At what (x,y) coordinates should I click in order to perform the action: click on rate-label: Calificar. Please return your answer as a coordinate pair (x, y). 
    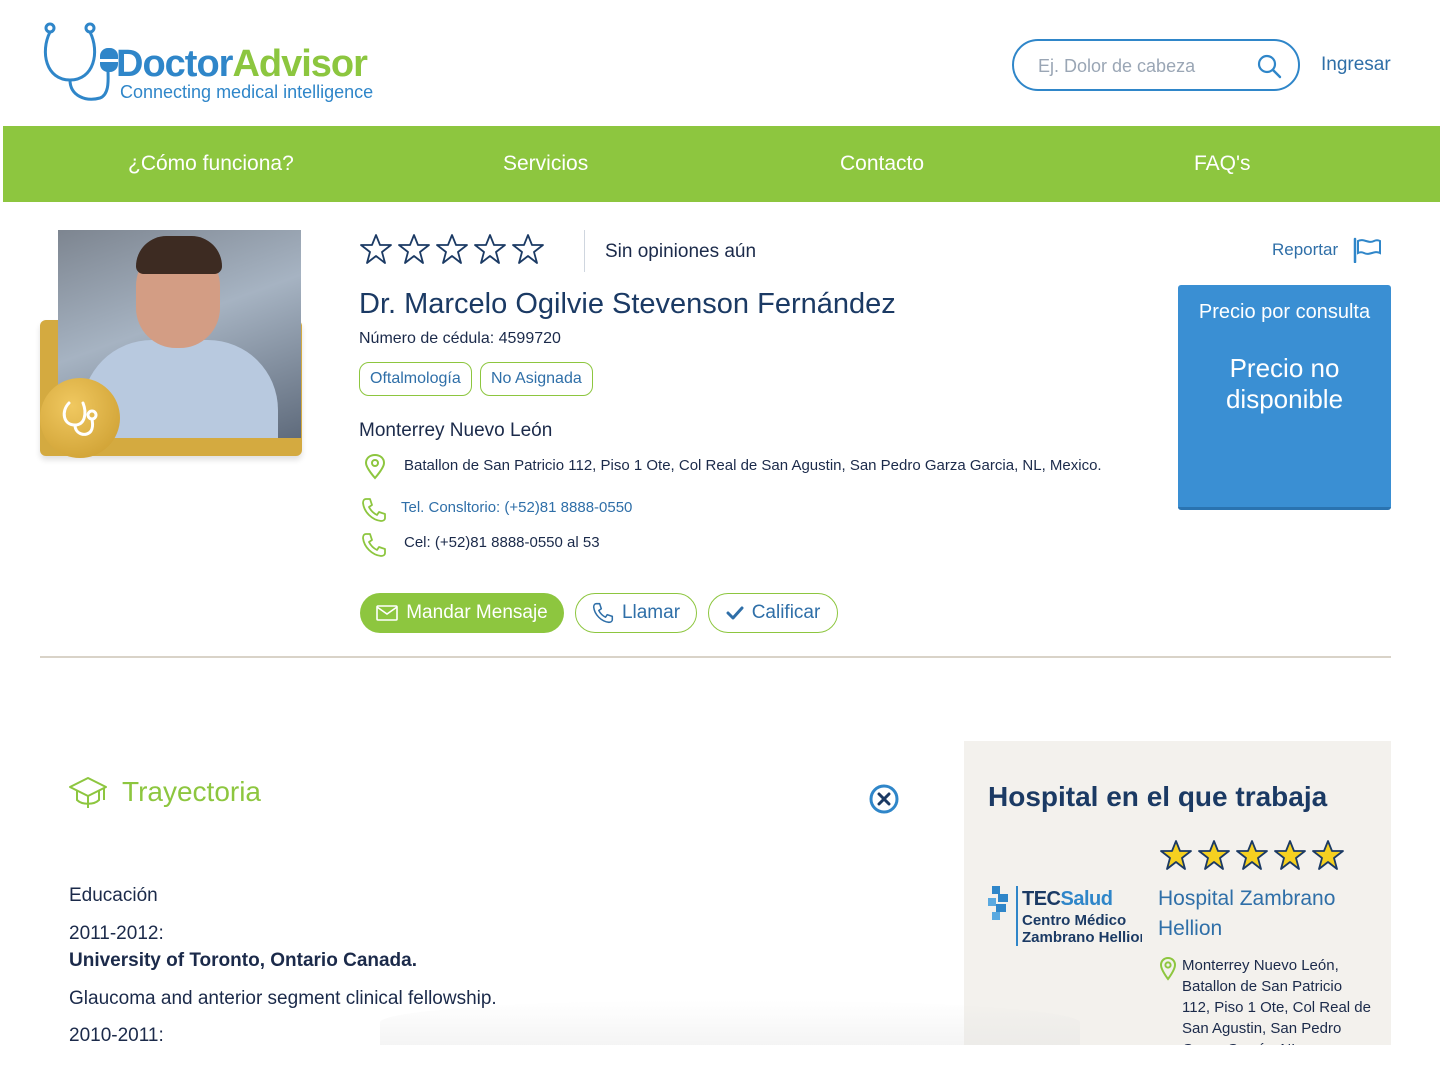
    Looking at the image, I should click on (786, 612).